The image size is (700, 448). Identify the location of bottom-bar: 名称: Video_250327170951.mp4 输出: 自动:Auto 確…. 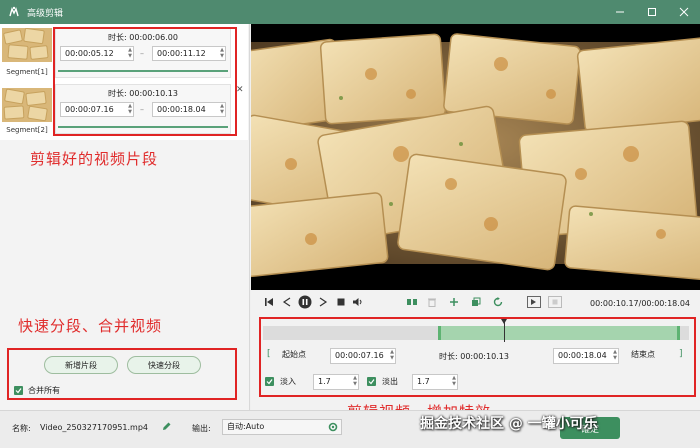
(350, 429).